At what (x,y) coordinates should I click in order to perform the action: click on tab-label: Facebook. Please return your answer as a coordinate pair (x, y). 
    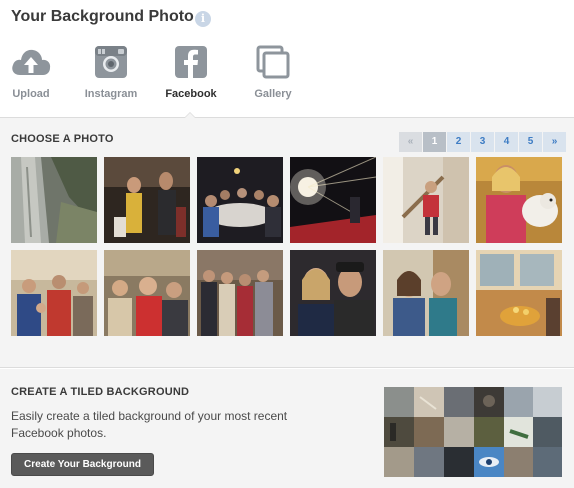
    Looking at the image, I should click on (191, 94).